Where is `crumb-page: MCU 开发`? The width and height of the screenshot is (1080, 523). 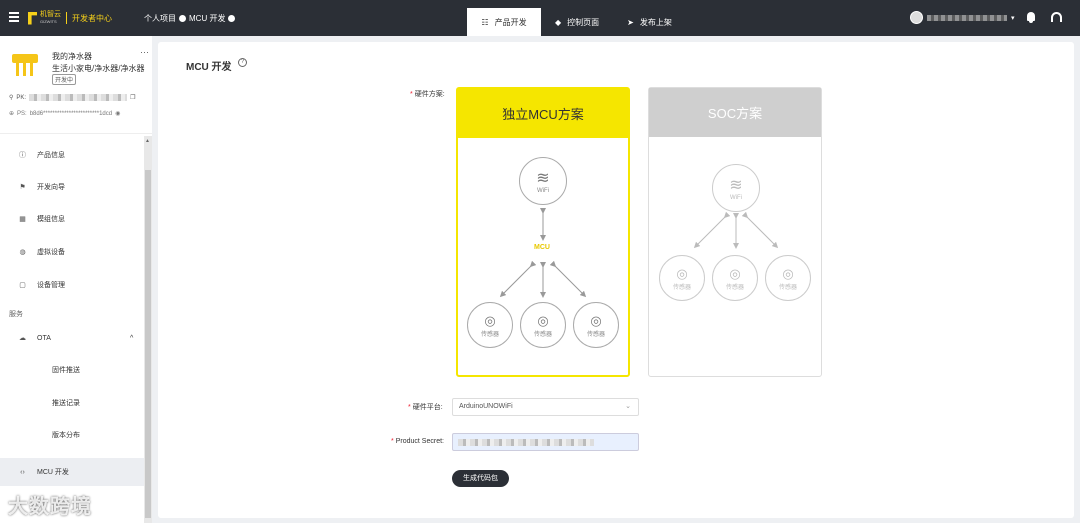 crumb-page: MCU 开发 is located at coordinates (207, 18).